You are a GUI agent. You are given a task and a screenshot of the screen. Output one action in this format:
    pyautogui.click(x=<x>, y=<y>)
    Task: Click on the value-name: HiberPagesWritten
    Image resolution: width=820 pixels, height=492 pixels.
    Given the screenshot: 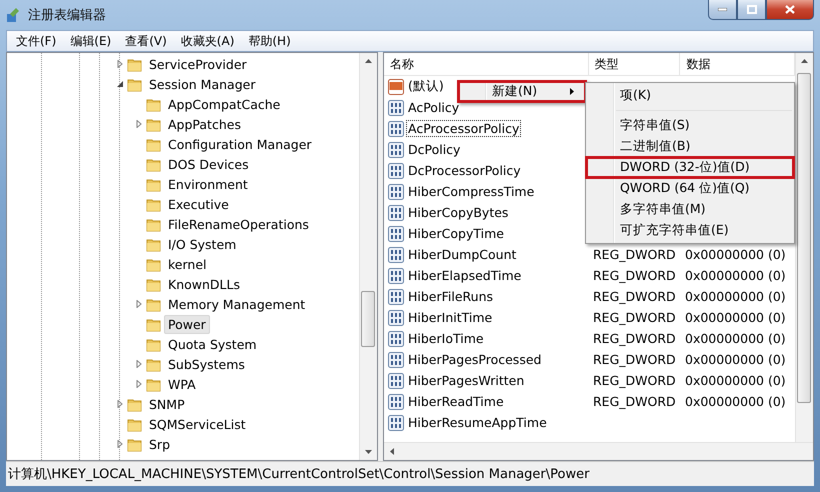 What is the action you would take?
    pyautogui.click(x=466, y=380)
    